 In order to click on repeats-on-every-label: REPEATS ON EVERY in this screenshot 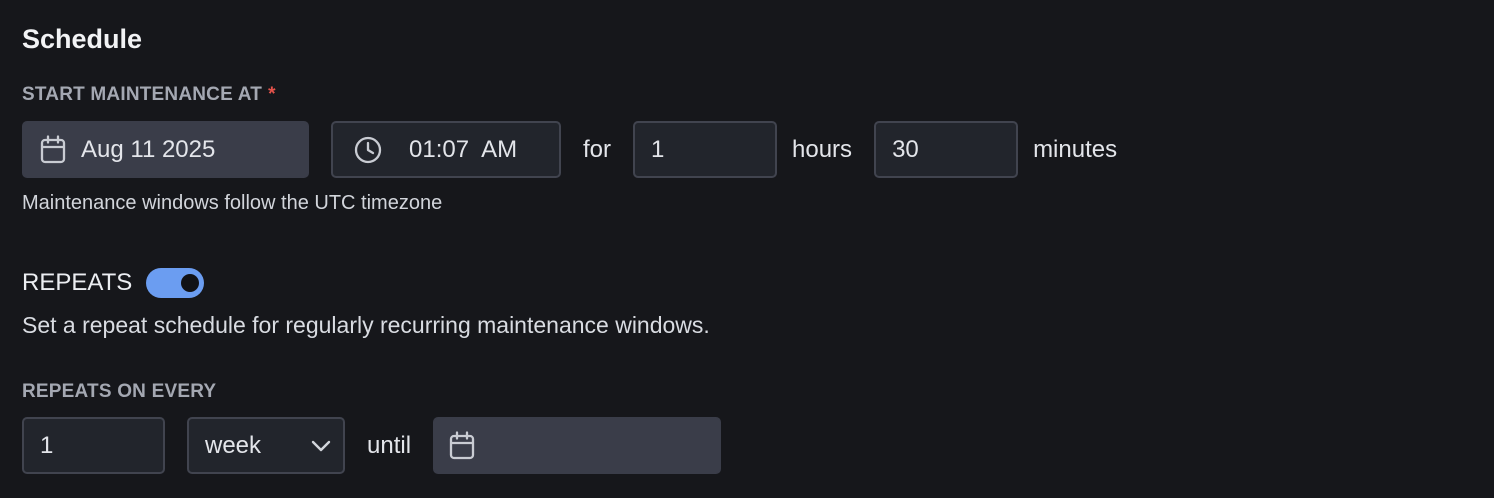, I will do `click(119, 391)`.